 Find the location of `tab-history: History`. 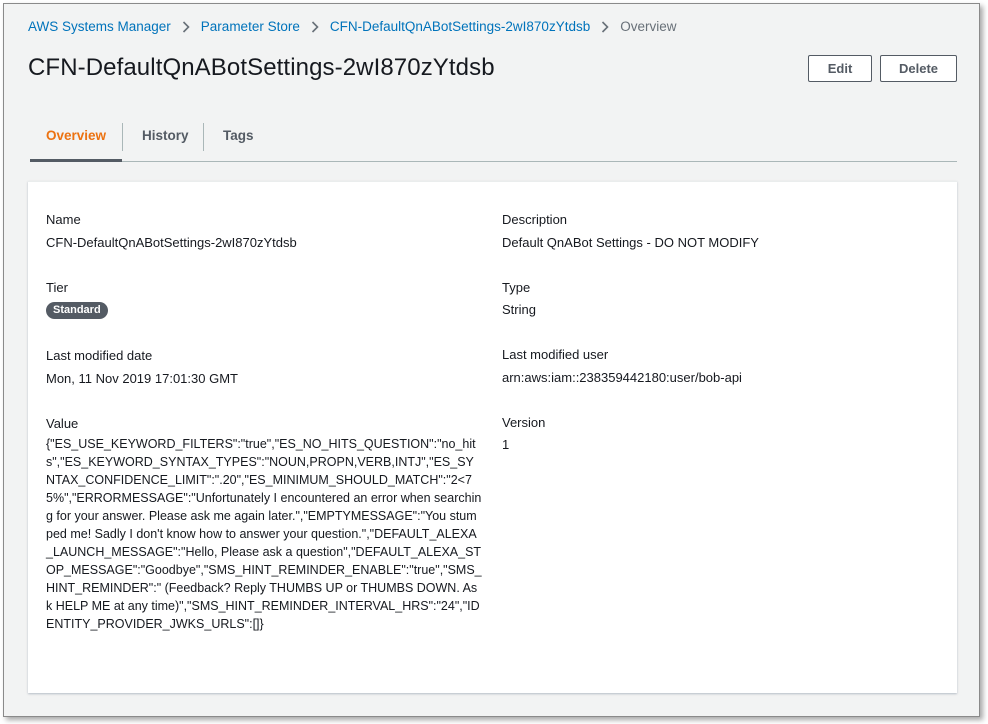

tab-history: History is located at coordinates (165, 141).